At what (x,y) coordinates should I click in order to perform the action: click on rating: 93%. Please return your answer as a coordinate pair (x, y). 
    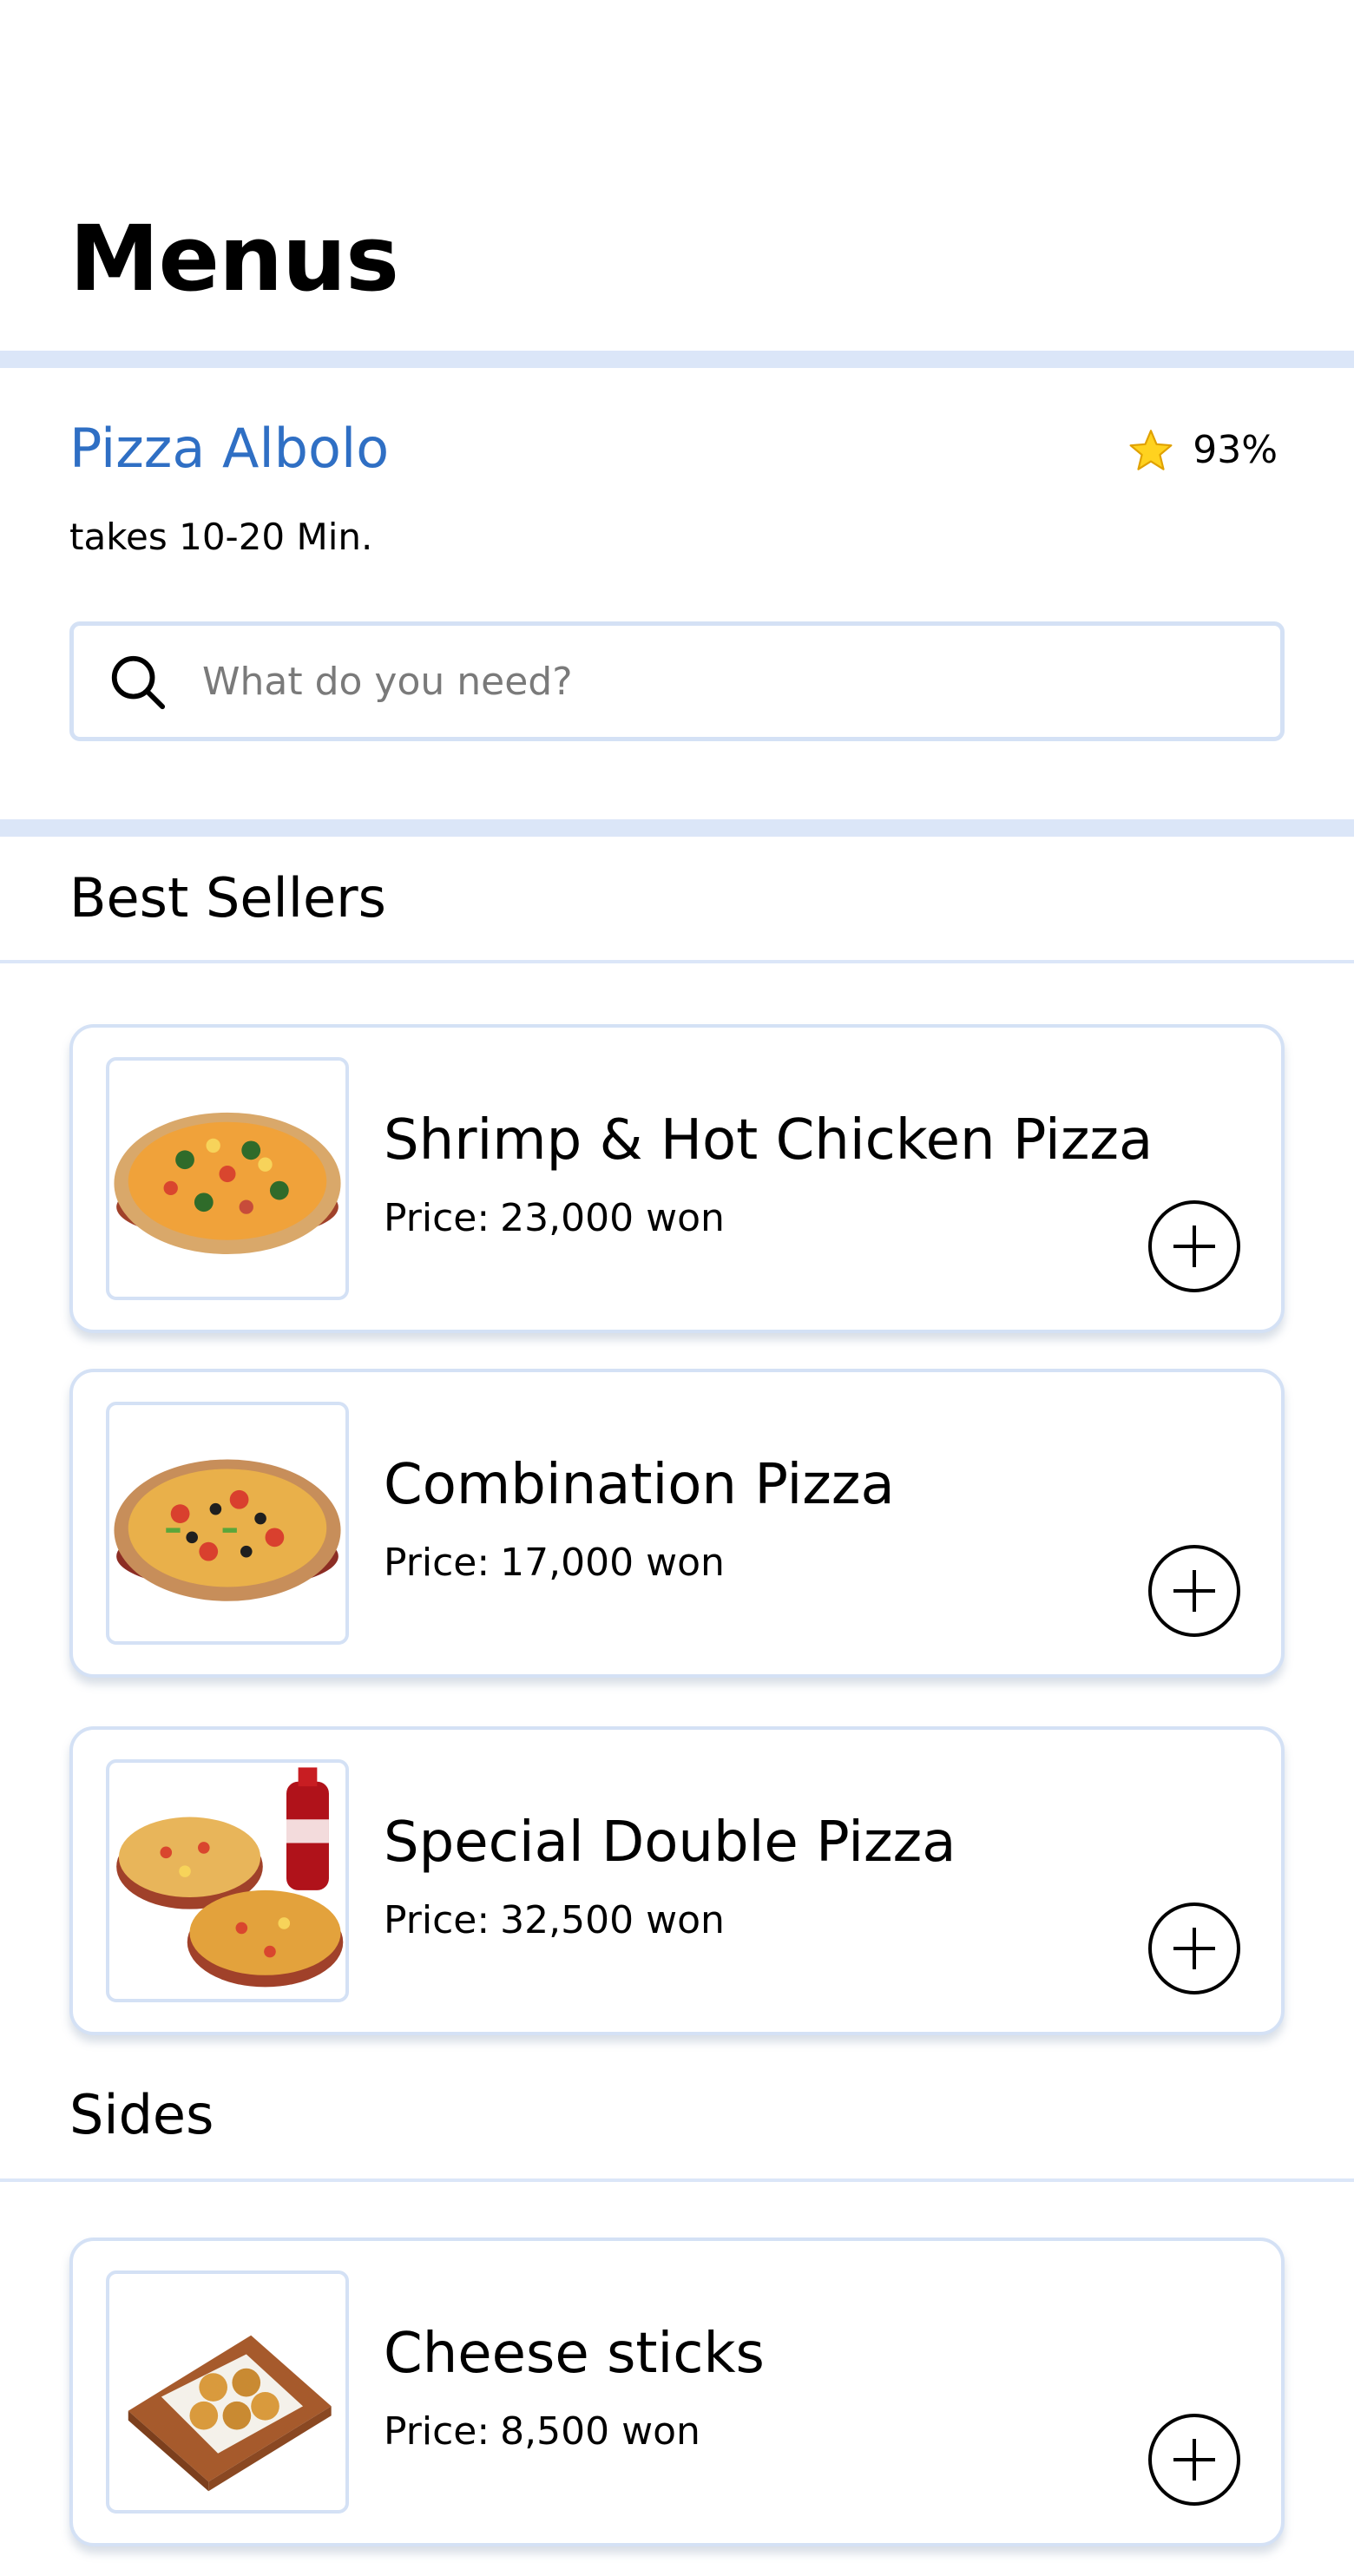
    Looking at the image, I should click on (1203, 451).